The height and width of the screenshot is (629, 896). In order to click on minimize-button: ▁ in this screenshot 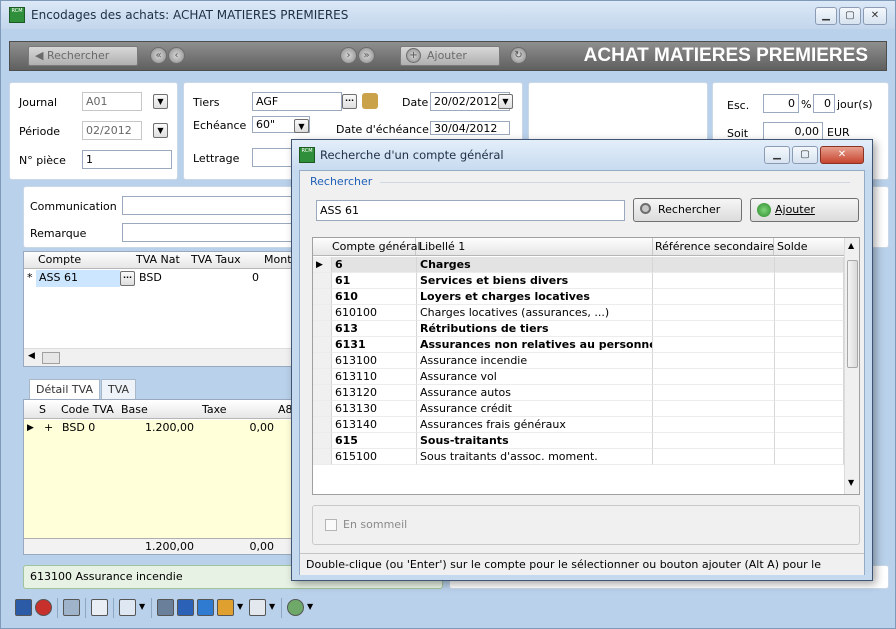, I will do `click(826, 16)`.